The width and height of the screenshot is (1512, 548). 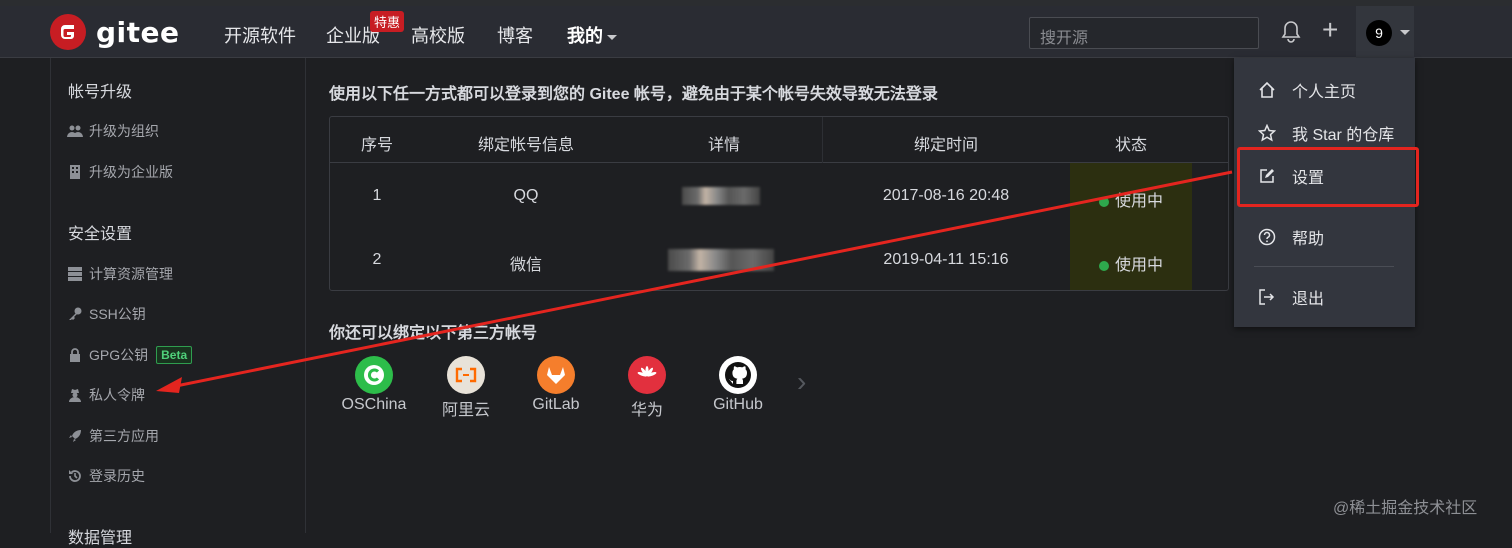 What do you see at coordinates (1267, 133) in the screenshot?
I see `star-icon` at bounding box center [1267, 133].